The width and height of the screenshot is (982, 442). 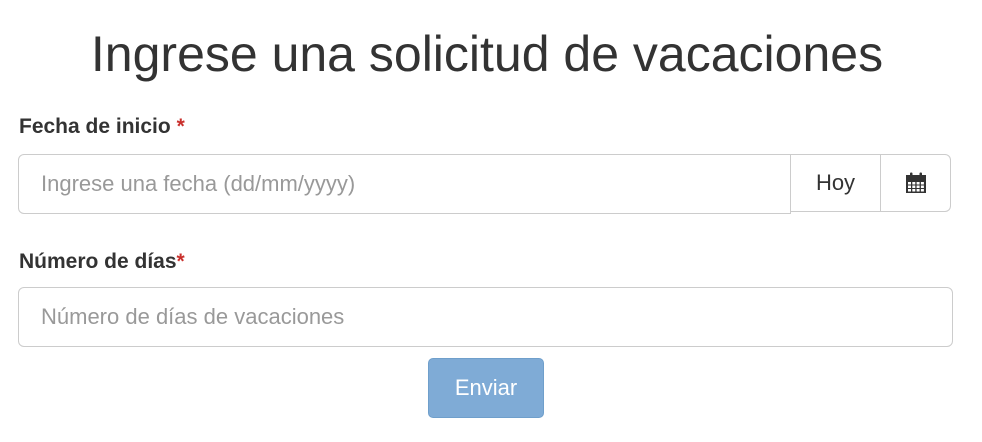 I want to click on submit-button: Enviar, so click(x=486, y=388).